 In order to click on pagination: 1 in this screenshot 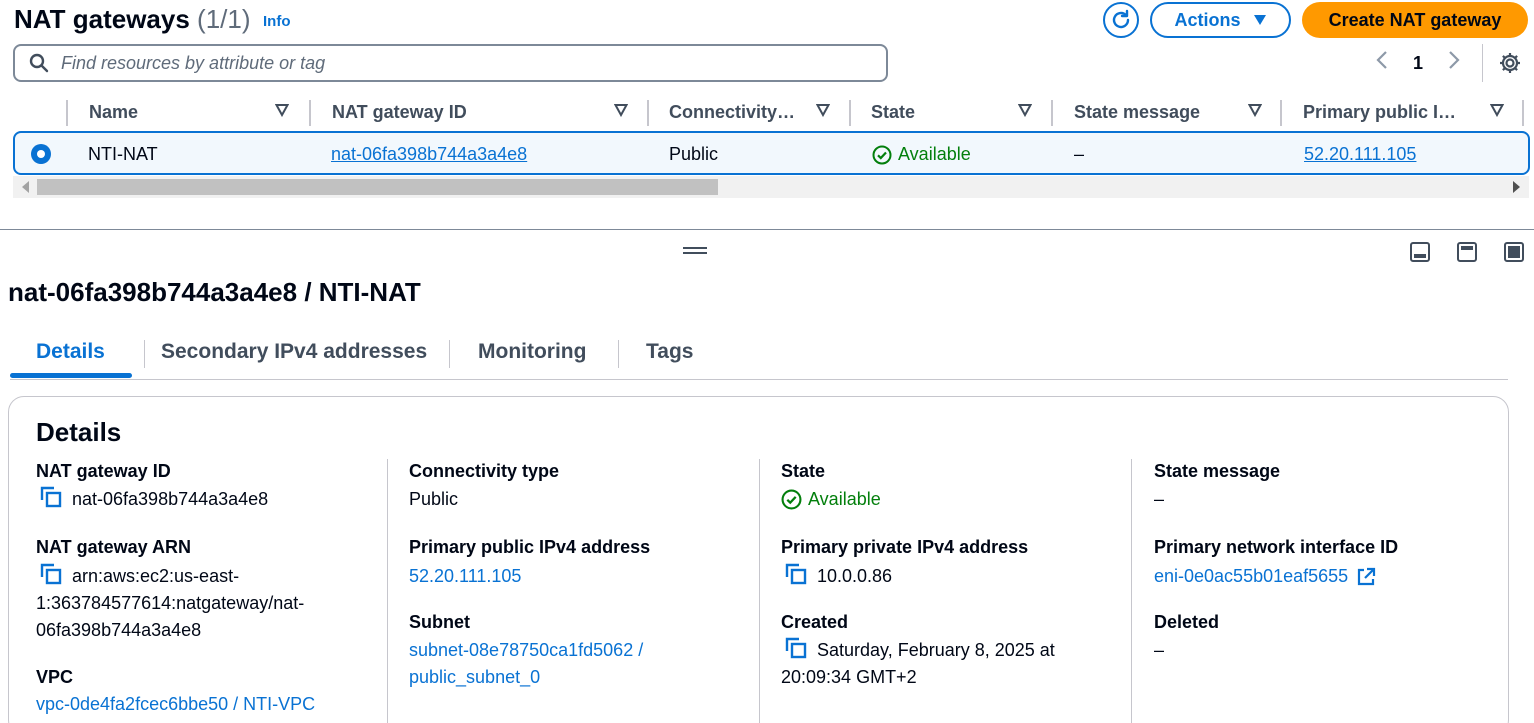, I will do `click(1418, 63)`.